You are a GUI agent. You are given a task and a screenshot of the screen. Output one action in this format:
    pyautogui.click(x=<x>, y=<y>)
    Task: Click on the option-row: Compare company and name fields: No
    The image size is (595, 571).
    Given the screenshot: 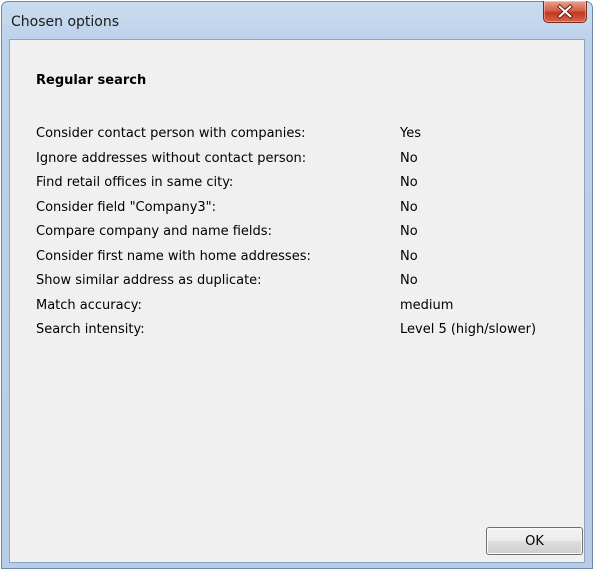 What is the action you would take?
    pyautogui.click(x=306, y=236)
    